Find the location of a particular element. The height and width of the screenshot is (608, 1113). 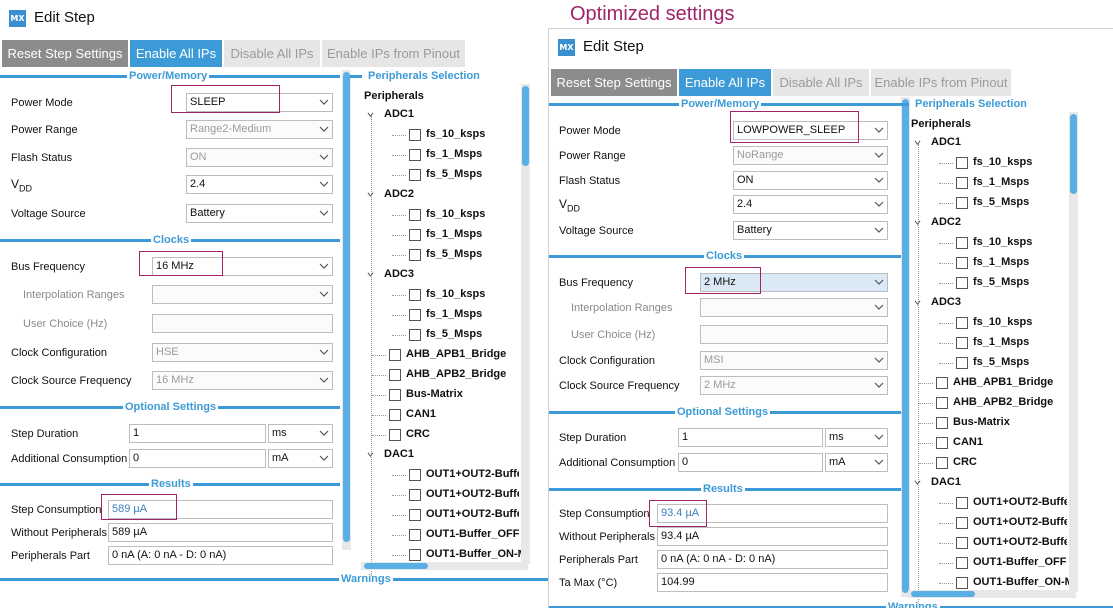

step-duration-label: Step Duration is located at coordinates (593, 438).